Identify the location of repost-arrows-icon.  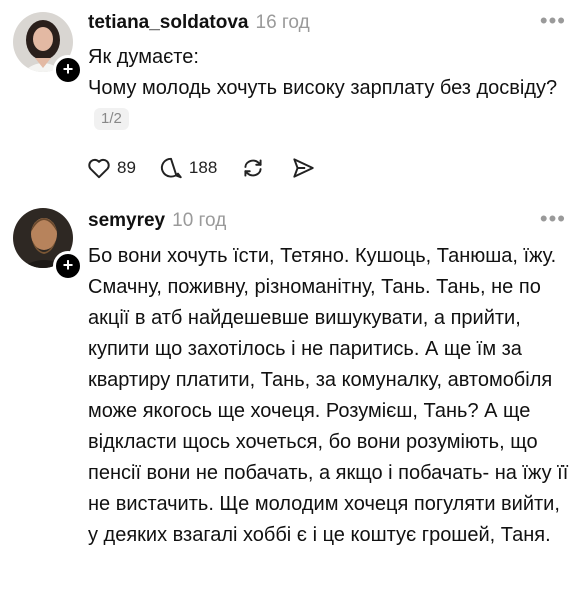
(253, 168).